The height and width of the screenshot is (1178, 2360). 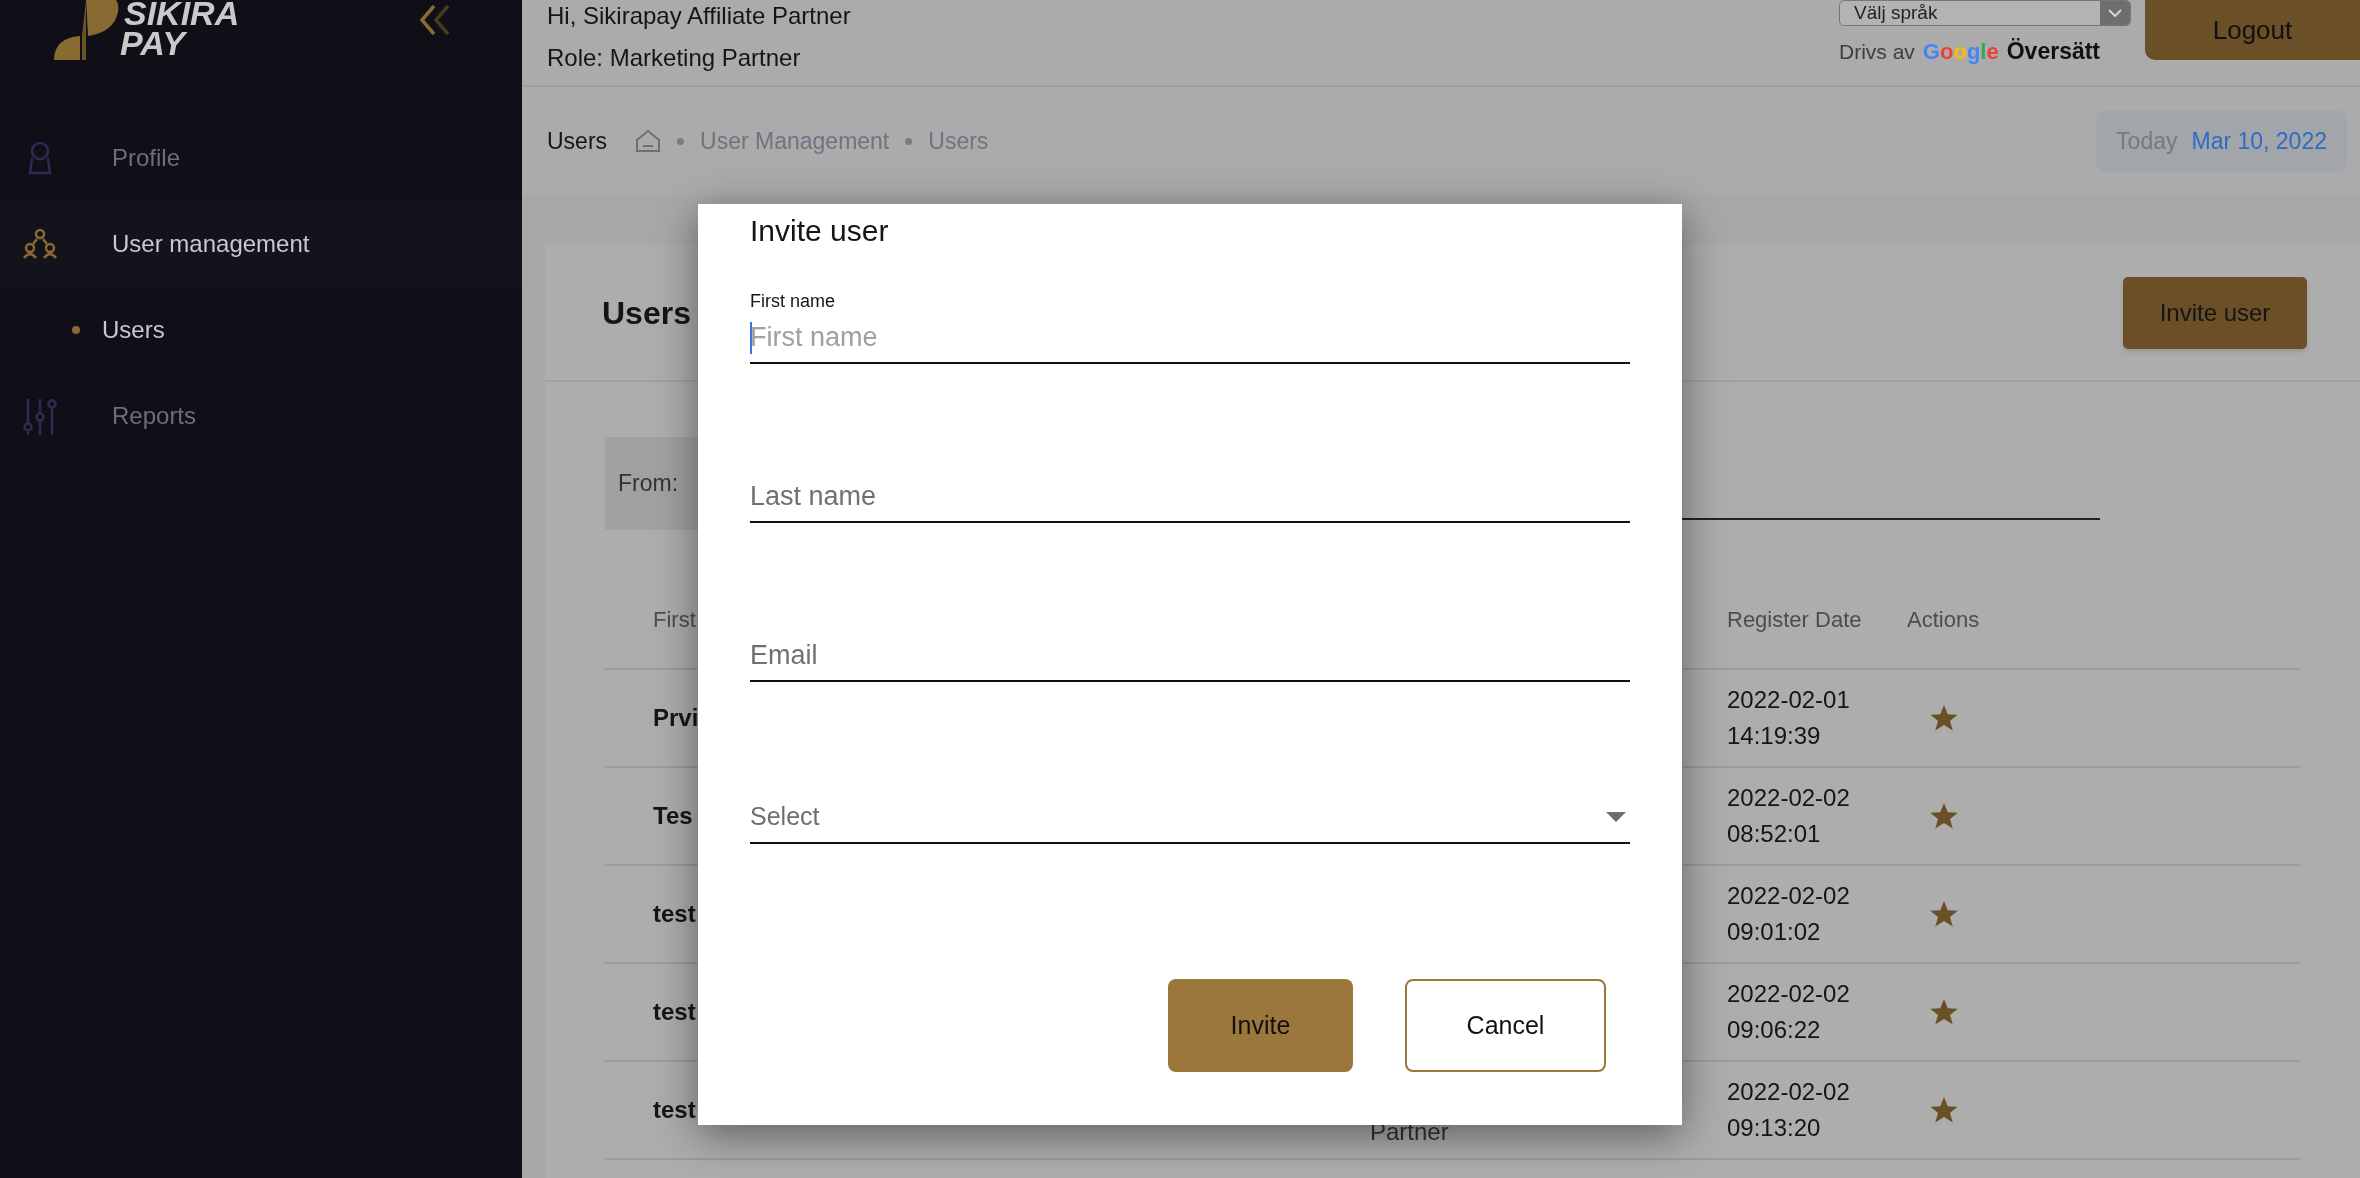 I want to click on table-cell-text: Prvi, so click(x=676, y=718).